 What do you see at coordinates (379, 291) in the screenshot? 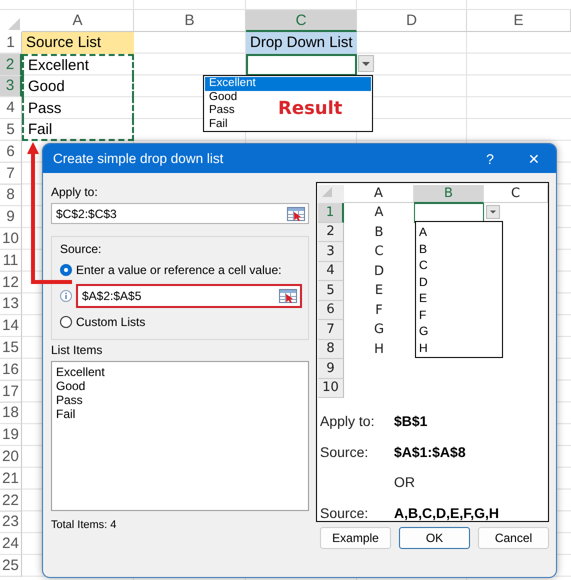
I see `table-cell-text: E` at bounding box center [379, 291].